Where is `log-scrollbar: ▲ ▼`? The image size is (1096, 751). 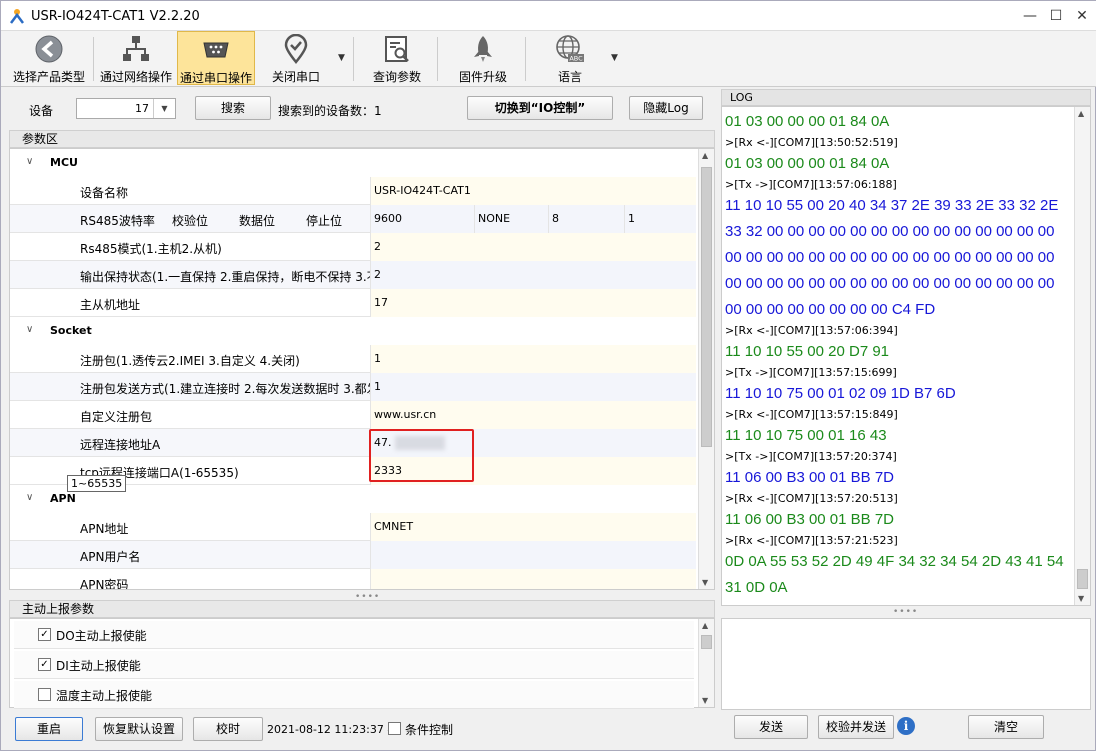
log-scrollbar: ▲ ▼ is located at coordinates (1082, 356).